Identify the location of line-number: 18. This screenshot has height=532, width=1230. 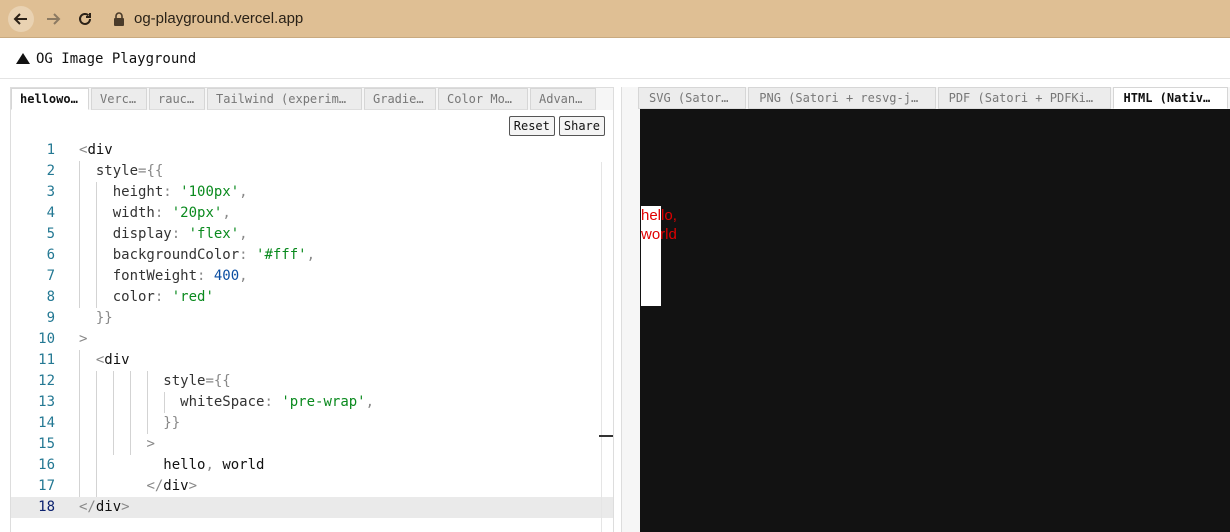
(46, 507).